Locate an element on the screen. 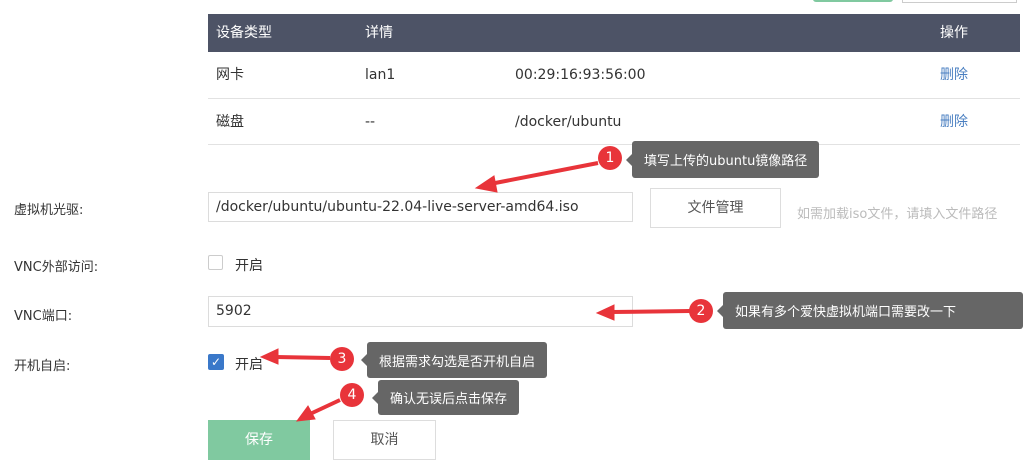  annotation-number: 1 is located at coordinates (610, 158).